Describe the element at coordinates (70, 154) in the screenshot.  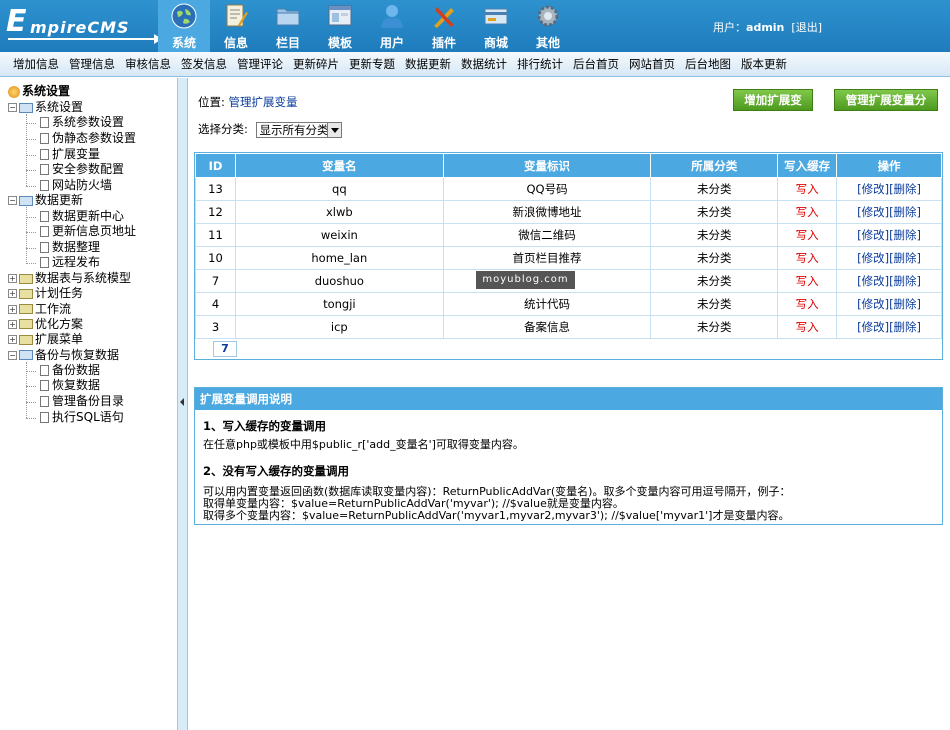
I see `sidebar-item: 扩展变量` at that location.